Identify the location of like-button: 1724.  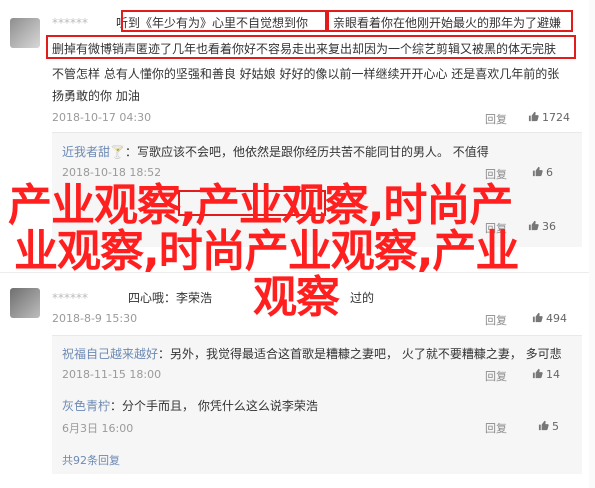
(549, 117).